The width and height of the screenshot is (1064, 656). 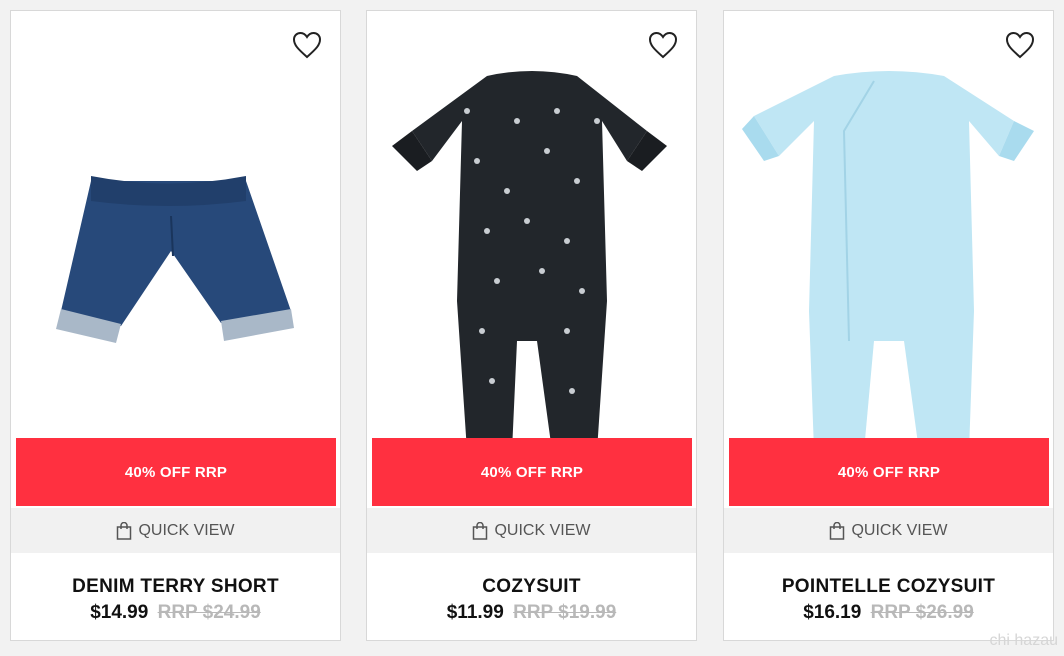 What do you see at coordinates (888, 587) in the screenshot?
I see `product-name: POINTELLE COZYSUIT` at bounding box center [888, 587].